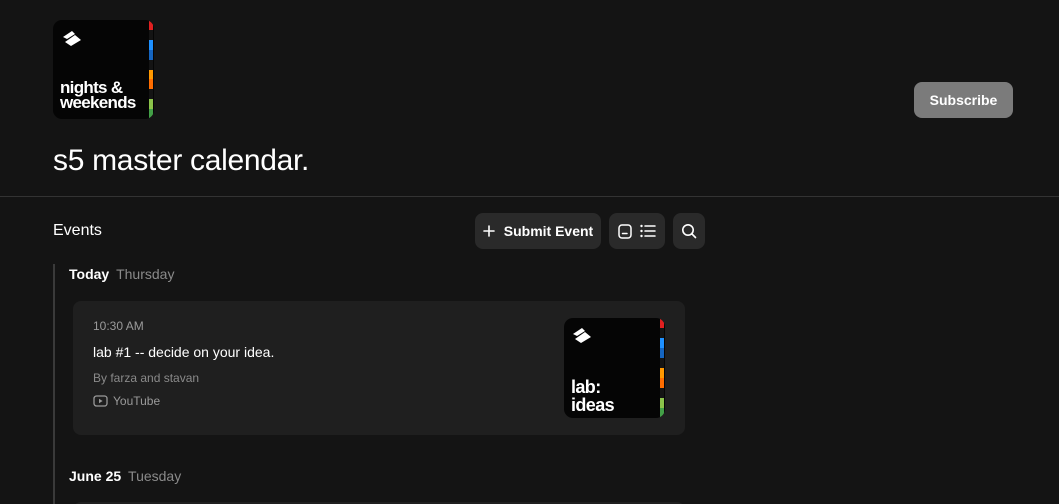  I want to click on event-platform: YouTube, so click(126, 401).